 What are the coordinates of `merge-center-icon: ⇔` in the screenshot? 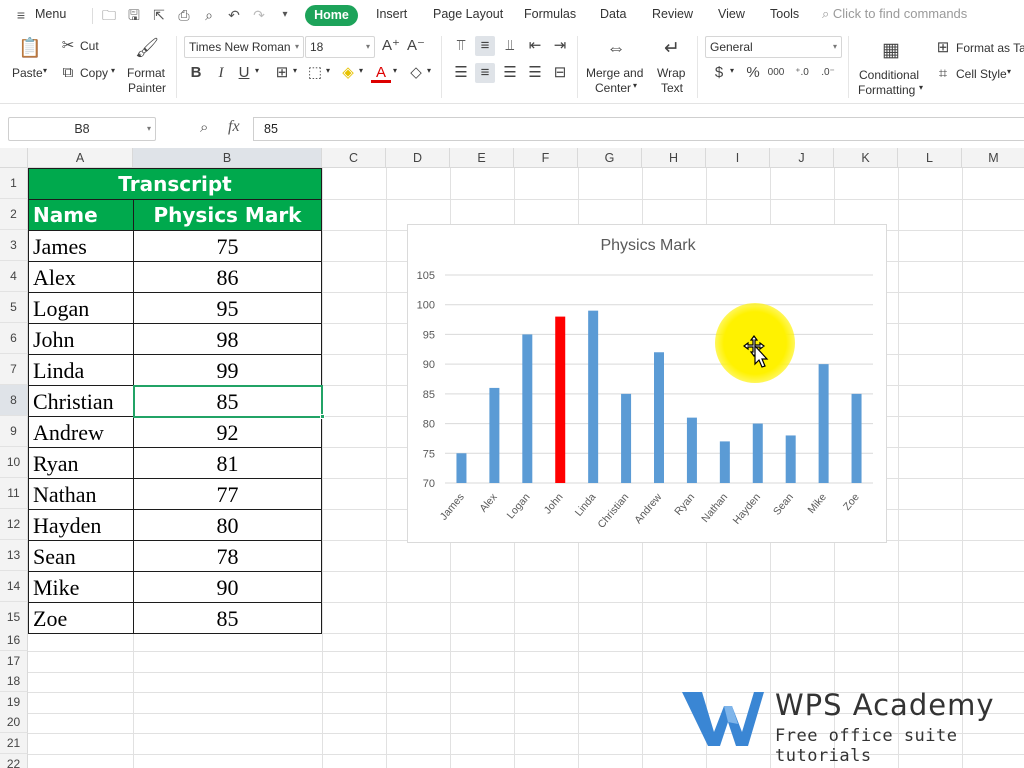 It's located at (616, 49).